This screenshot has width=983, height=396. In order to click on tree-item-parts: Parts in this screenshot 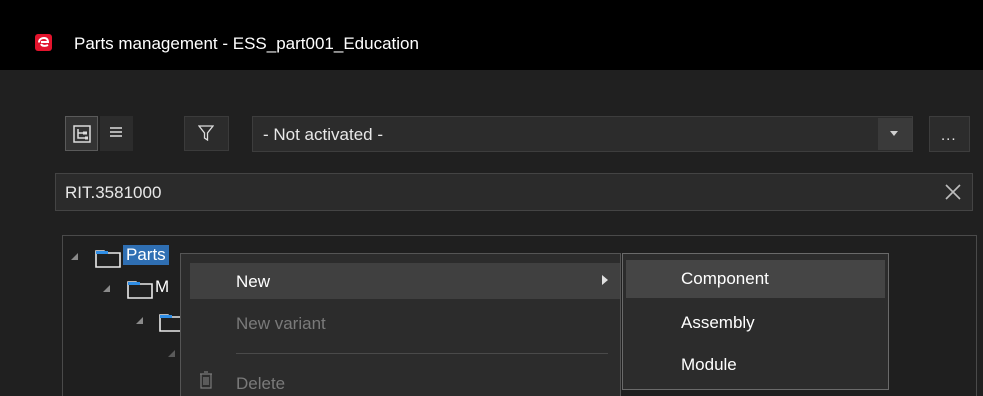, I will do `click(146, 255)`.